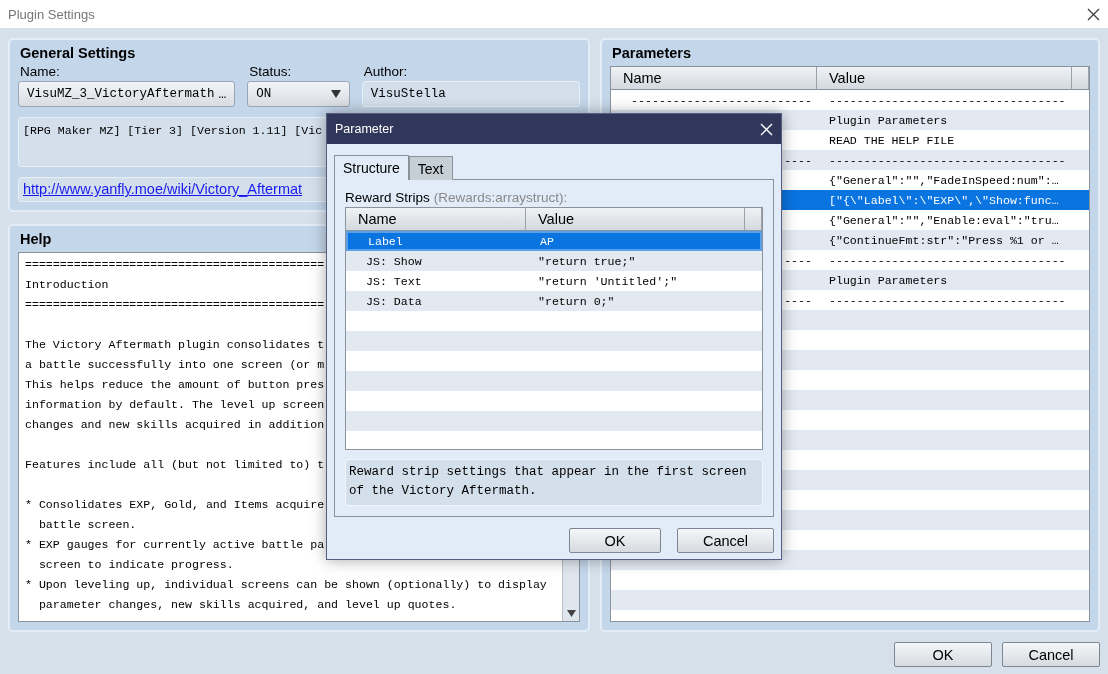  Describe the element at coordinates (175, 405) in the screenshot. I see `help-line: information by default. The level up screen` at that location.